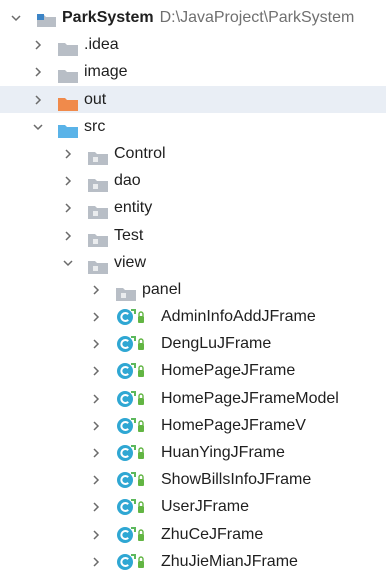  I want to click on tree-node-parksystem: ParkSystem D:\JavaProject\ParkSystem, so click(193, 17).